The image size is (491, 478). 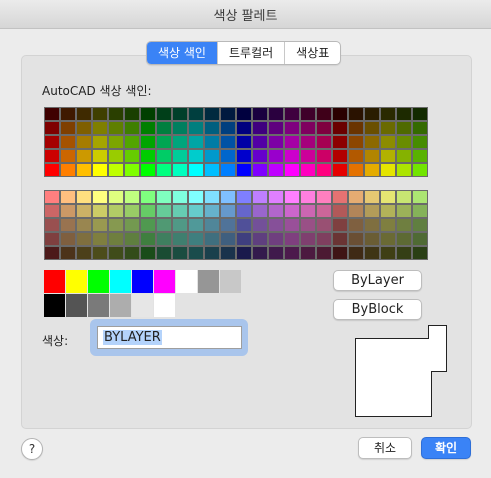 What do you see at coordinates (312, 53) in the screenshot?
I see `tab-color-books: 색상표` at bounding box center [312, 53].